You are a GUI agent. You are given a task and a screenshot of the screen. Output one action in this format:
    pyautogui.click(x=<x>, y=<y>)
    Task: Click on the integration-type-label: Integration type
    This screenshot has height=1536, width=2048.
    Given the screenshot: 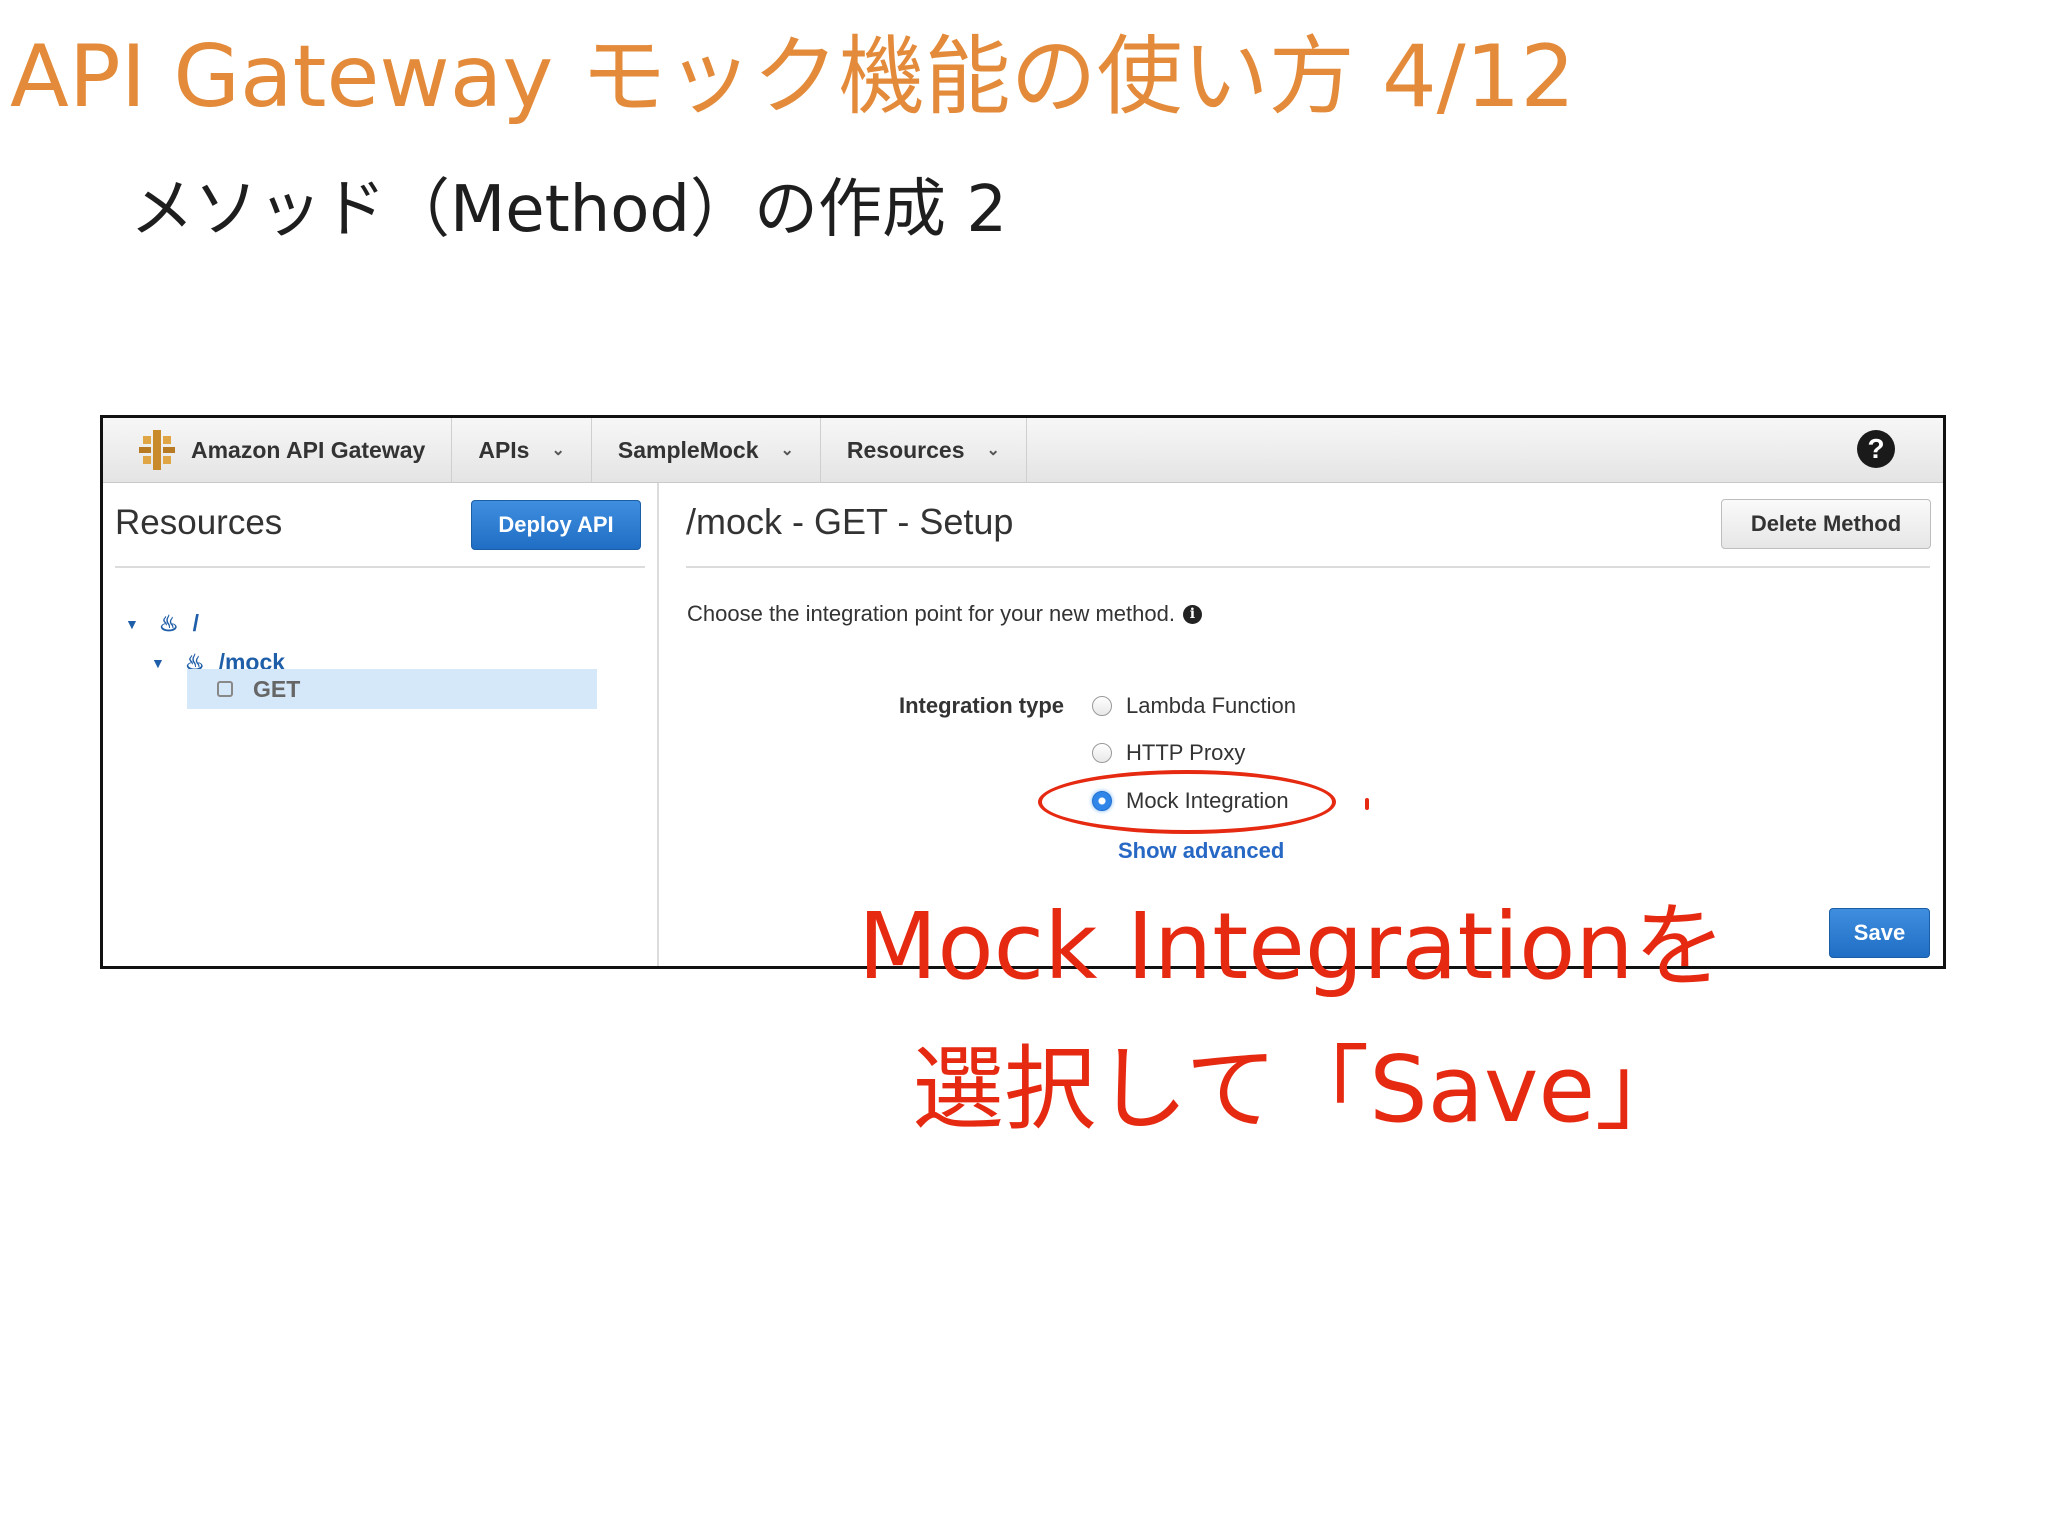 What is the action you would take?
    pyautogui.click(x=982, y=705)
    